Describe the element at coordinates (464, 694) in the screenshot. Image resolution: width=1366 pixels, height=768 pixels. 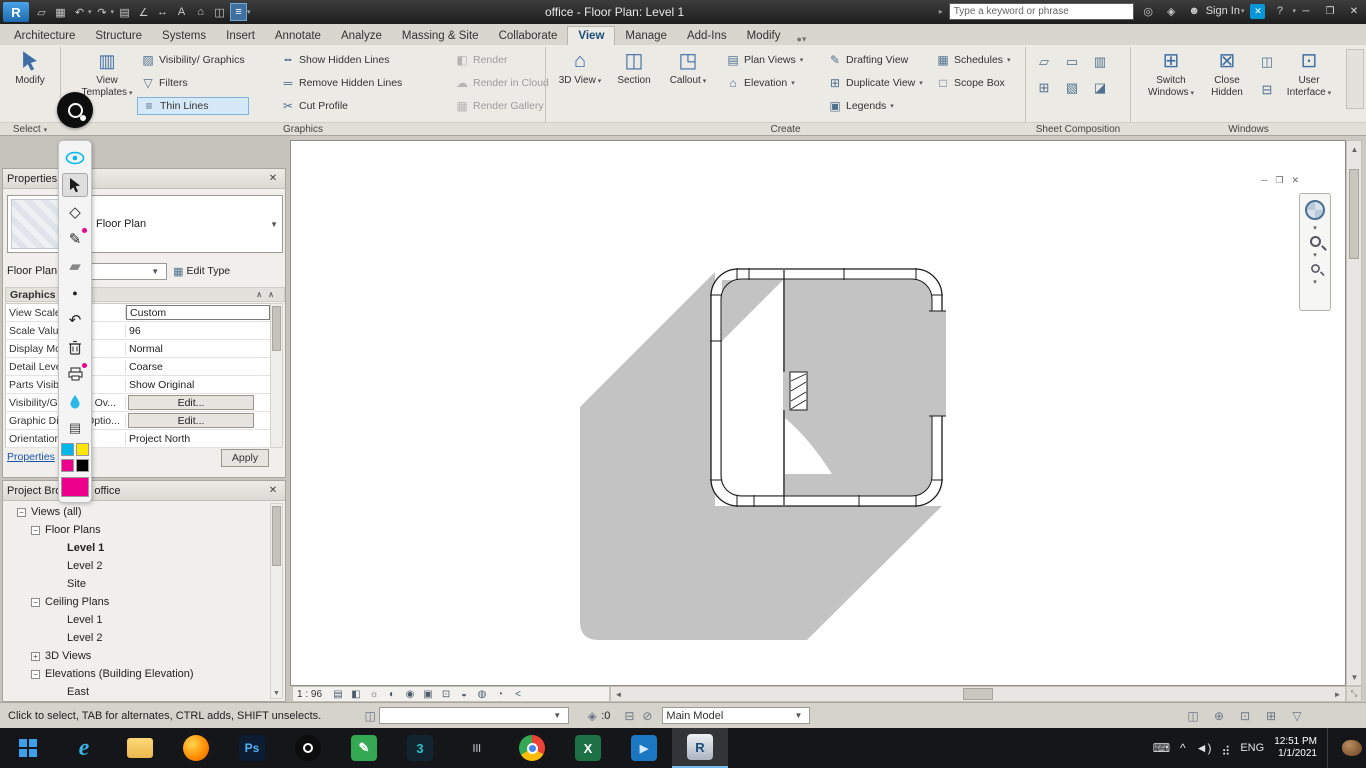
I see `temporary-hide-icon: ◒` at that location.